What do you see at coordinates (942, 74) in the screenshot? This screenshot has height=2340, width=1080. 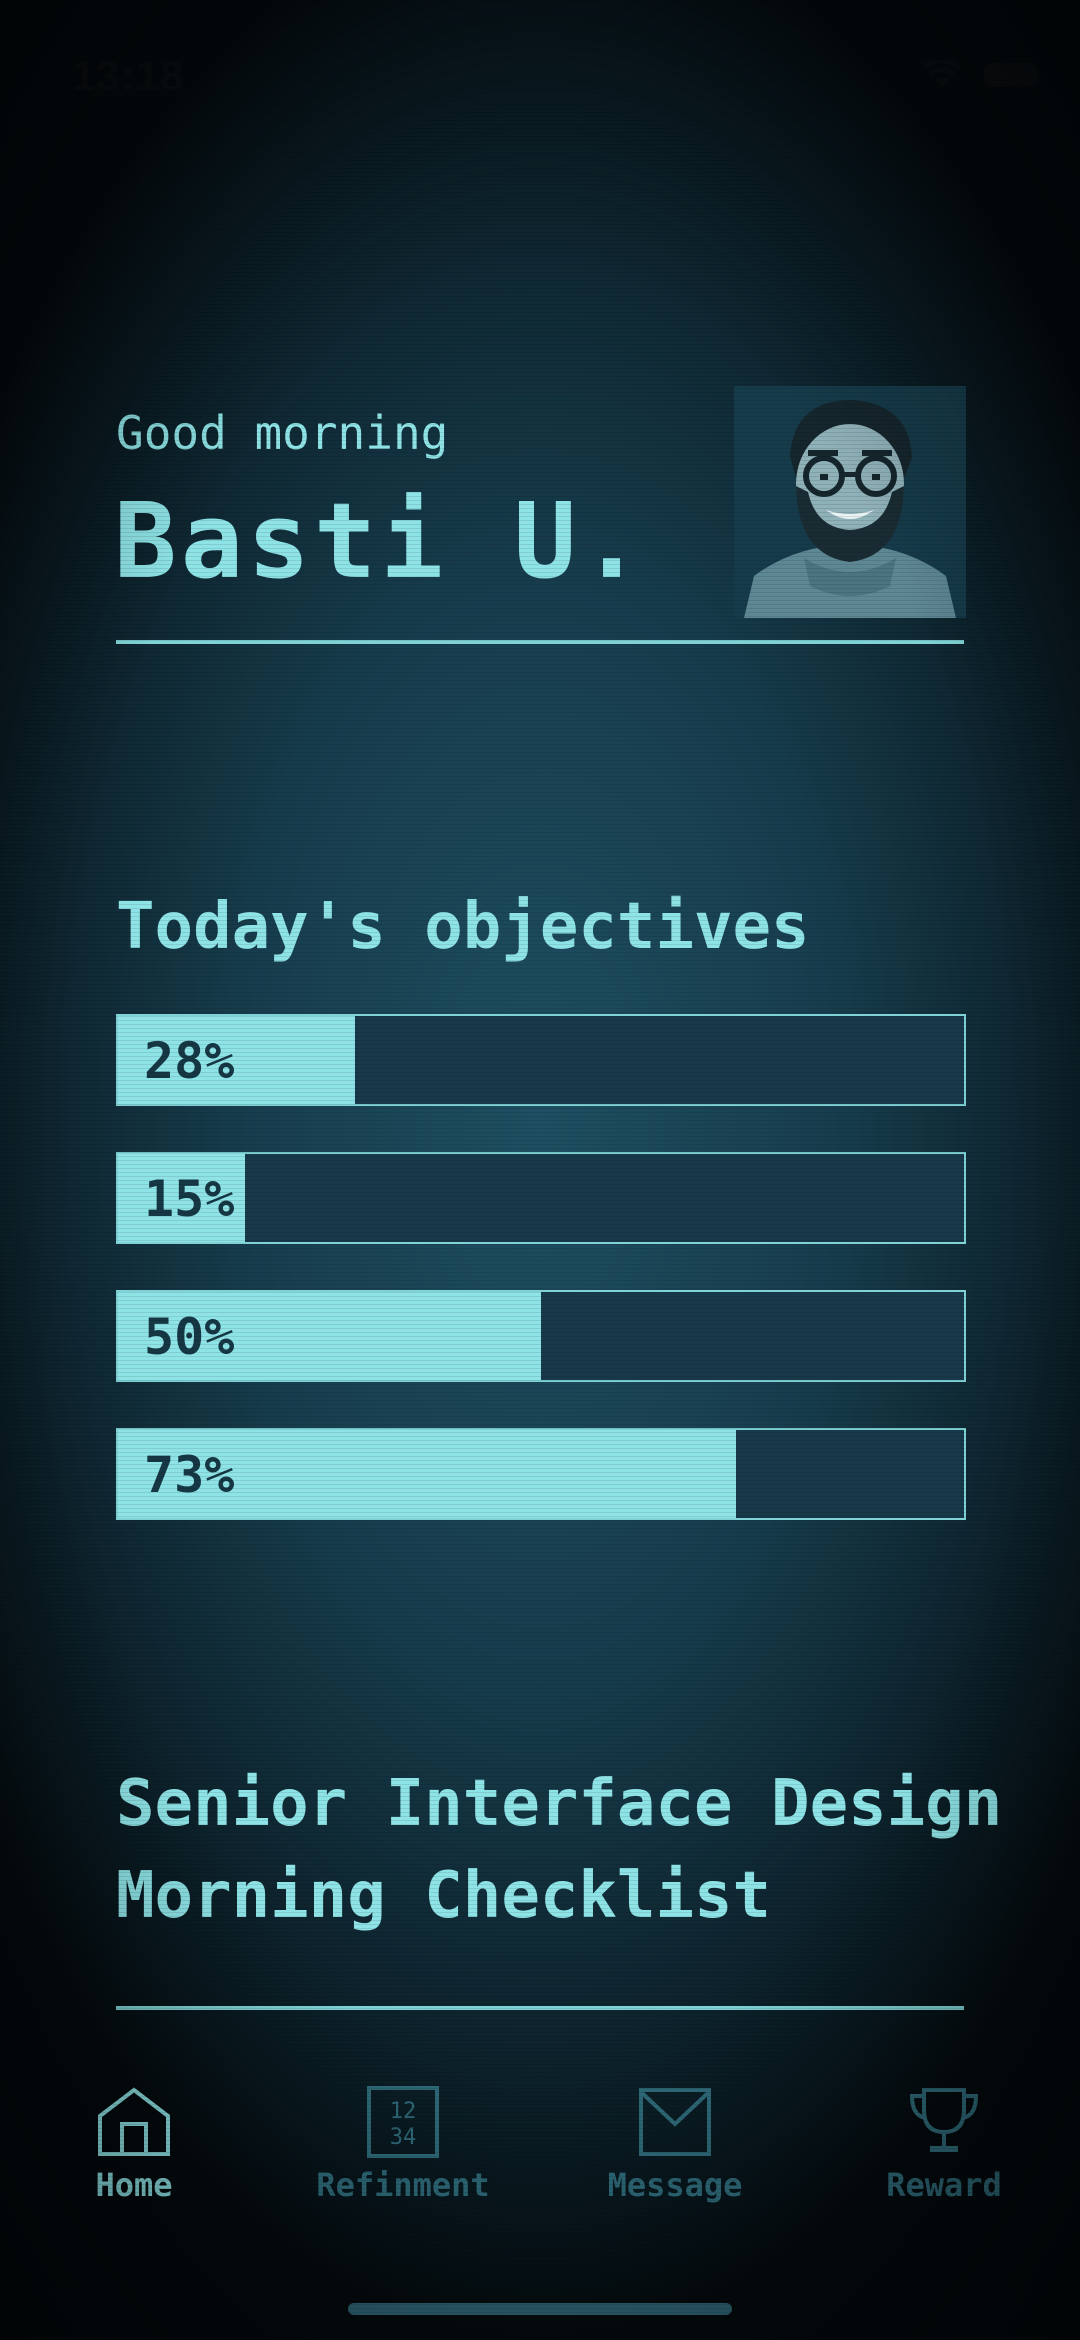 I see `wifi-icon` at bounding box center [942, 74].